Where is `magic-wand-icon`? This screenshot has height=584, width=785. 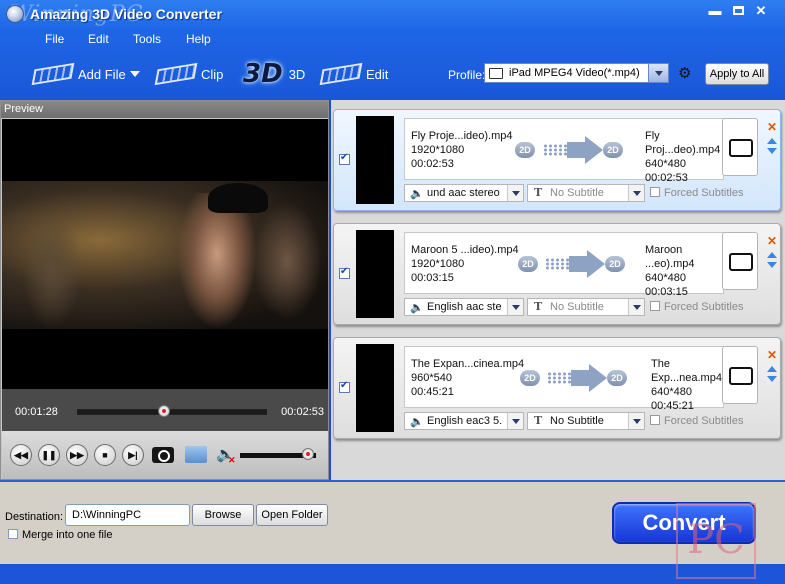 magic-wand-icon is located at coordinates (341, 74).